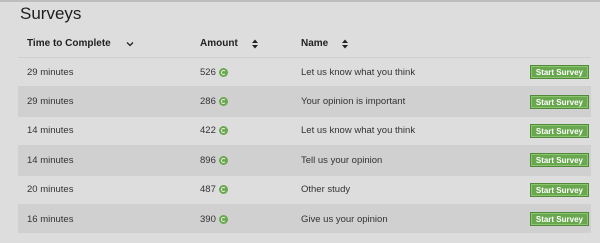  Describe the element at coordinates (241, 130) in the screenshot. I see `amount-cell: 422` at that location.